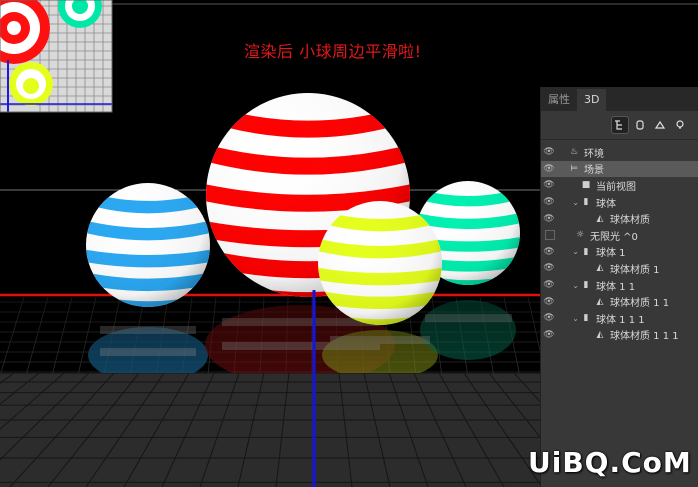 This screenshot has height=487, width=698. Describe the element at coordinates (619, 169) in the screenshot. I see `layer-row-scene: 👁 ⊨ 场景` at that location.